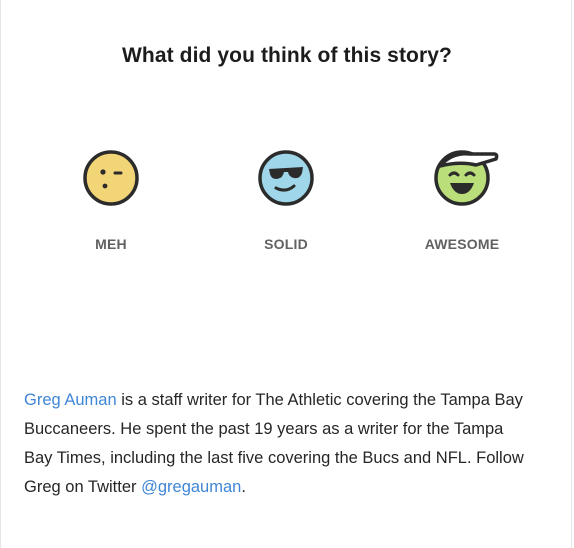 This screenshot has height=548, width=574. I want to click on meh-face-icon, so click(111, 178).